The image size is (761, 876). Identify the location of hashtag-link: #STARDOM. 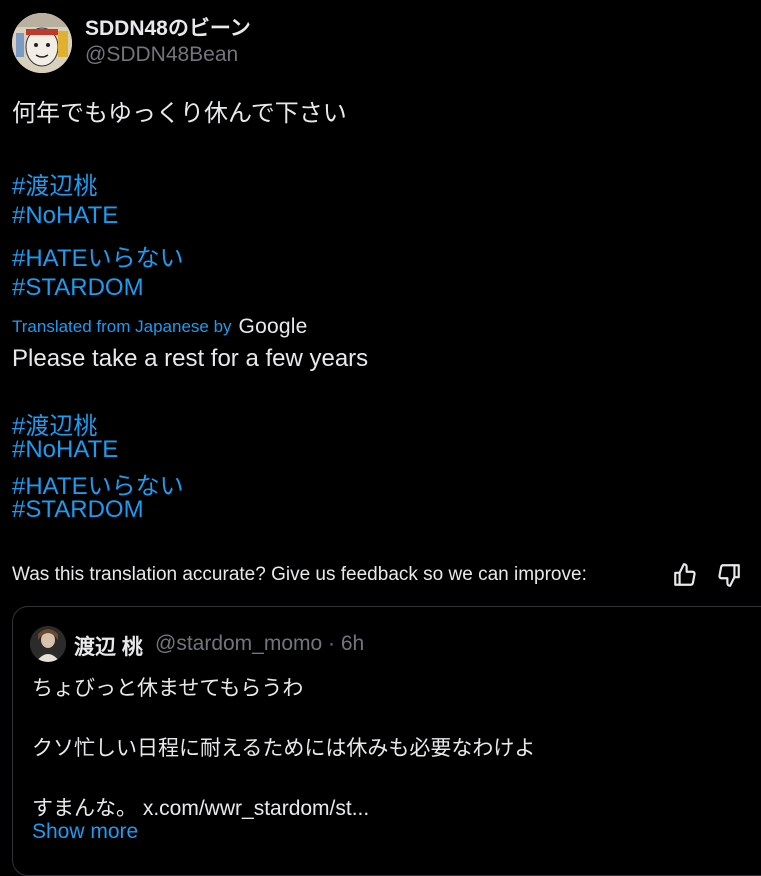
(78, 288).